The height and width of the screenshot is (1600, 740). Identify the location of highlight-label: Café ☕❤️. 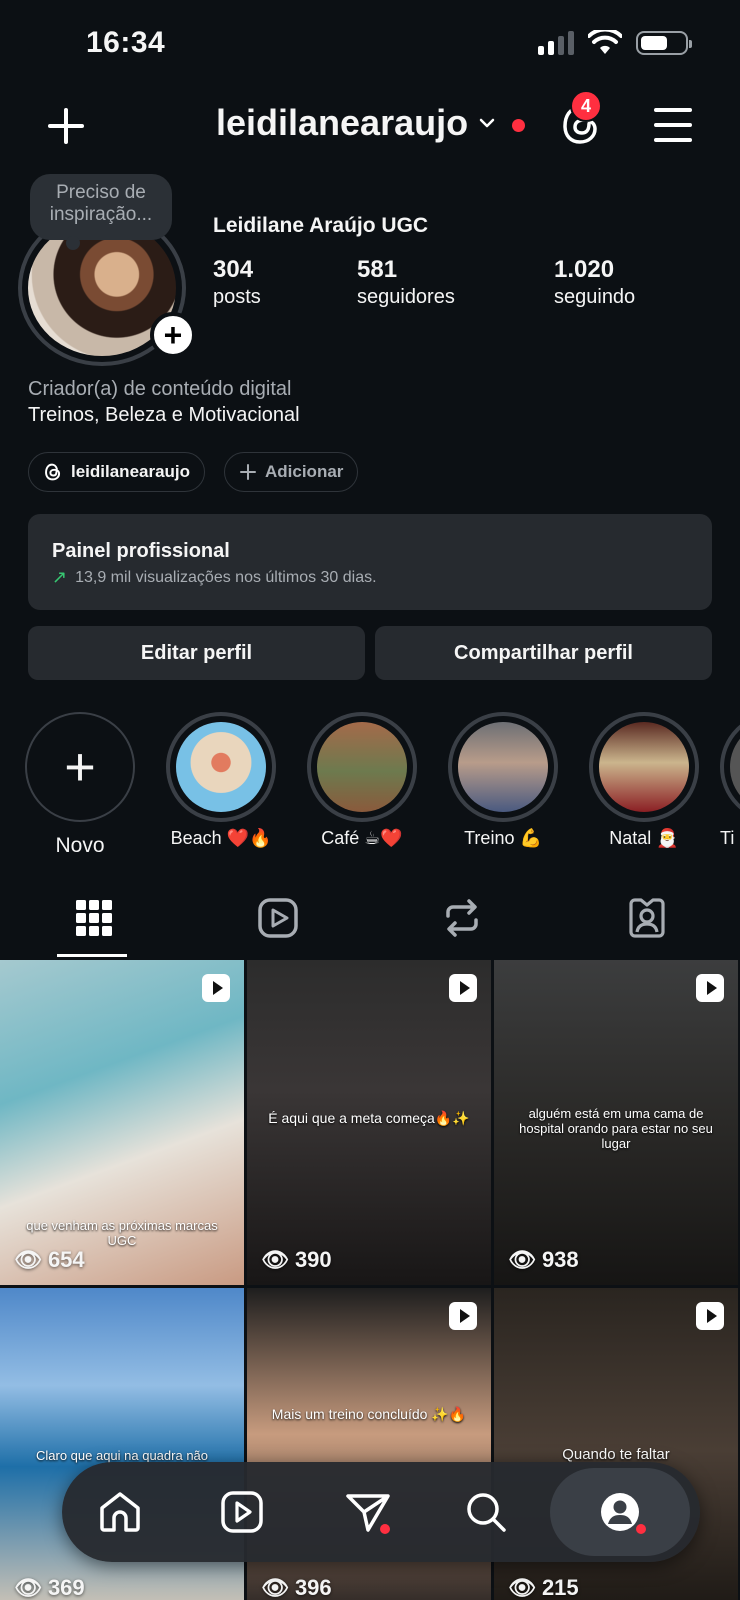
(362, 838).